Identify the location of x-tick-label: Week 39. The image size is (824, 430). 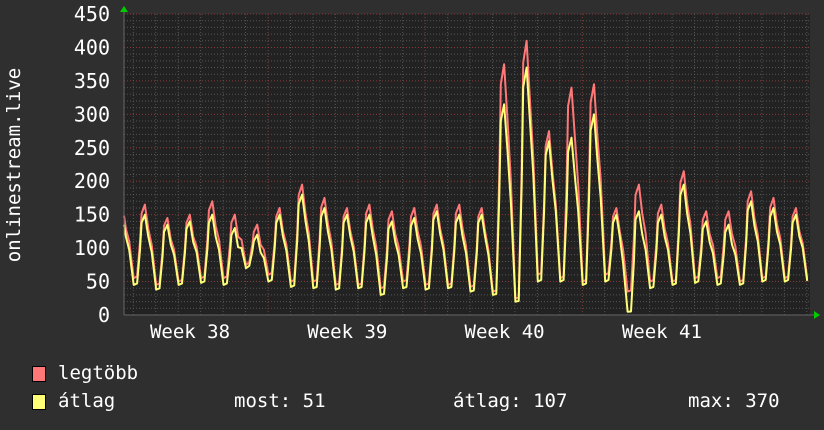
(347, 332).